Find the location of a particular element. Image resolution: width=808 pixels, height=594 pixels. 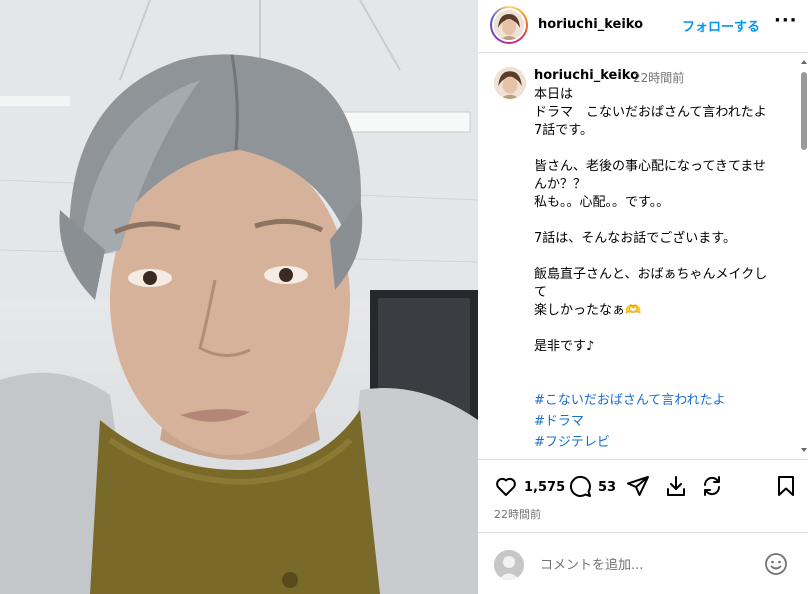

emoji-icon is located at coordinates (776, 566).